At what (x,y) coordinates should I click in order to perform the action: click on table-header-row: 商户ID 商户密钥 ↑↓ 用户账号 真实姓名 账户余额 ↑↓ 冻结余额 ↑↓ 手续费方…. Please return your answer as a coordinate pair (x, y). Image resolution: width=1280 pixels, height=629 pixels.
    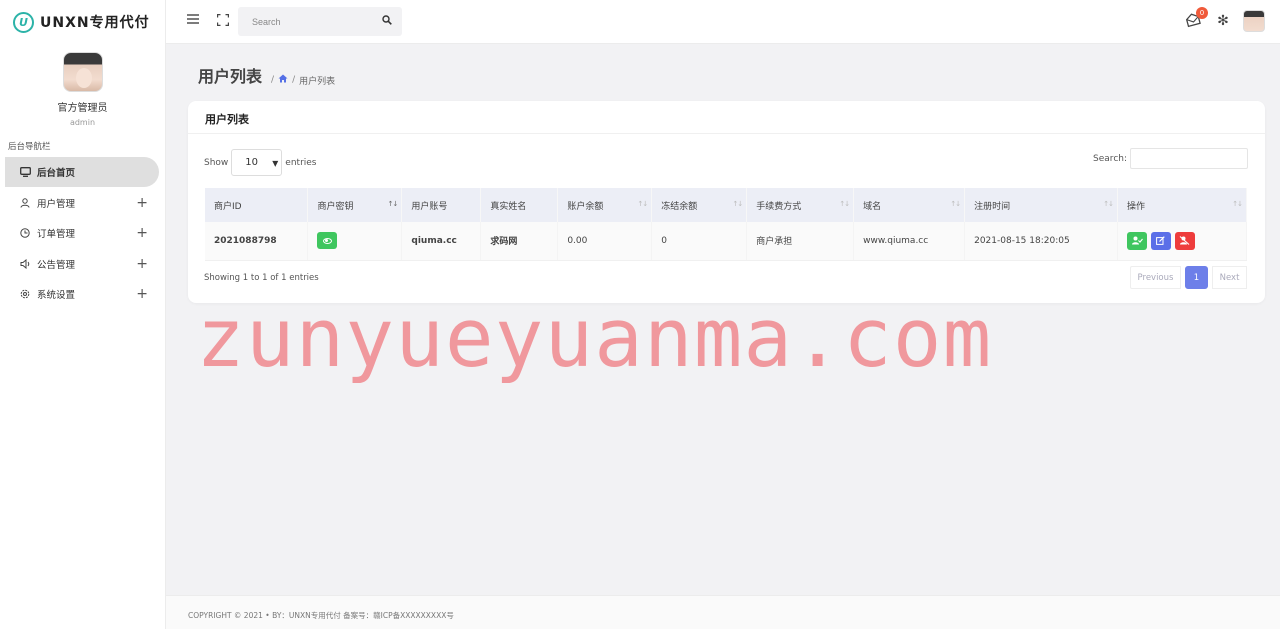
    Looking at the image, I should click on (726, 205).